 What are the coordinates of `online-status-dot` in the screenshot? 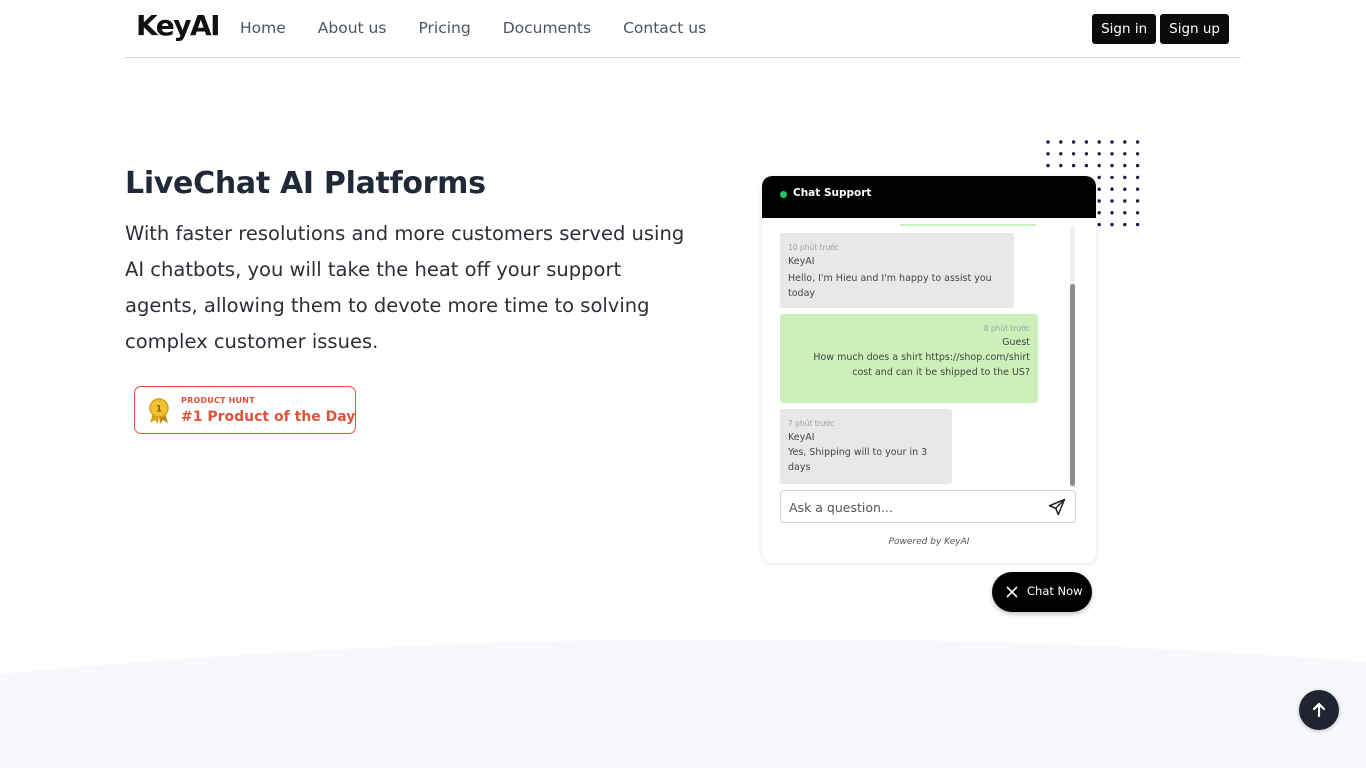 It's located at (783, 194).